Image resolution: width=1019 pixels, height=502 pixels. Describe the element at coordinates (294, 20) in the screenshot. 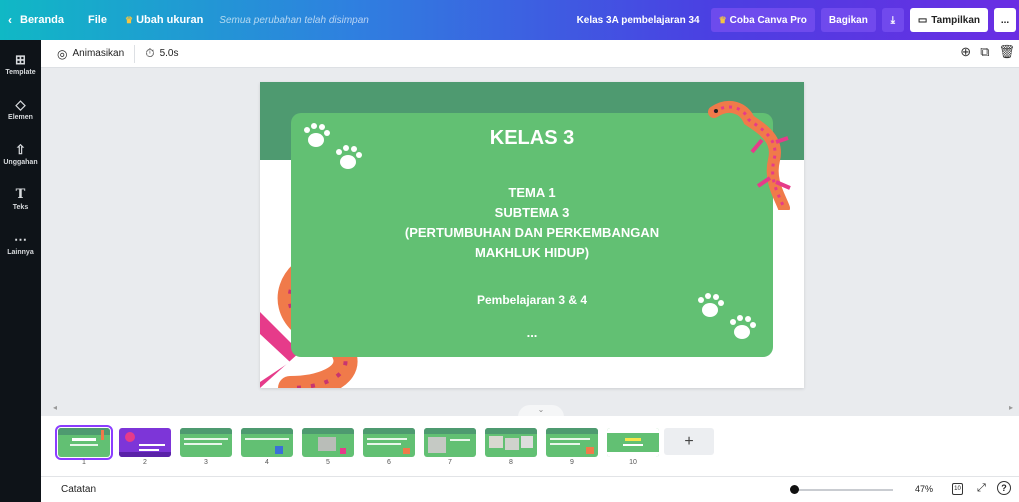

I see `save-status: Semua perubahan telah disimpan` at that location.